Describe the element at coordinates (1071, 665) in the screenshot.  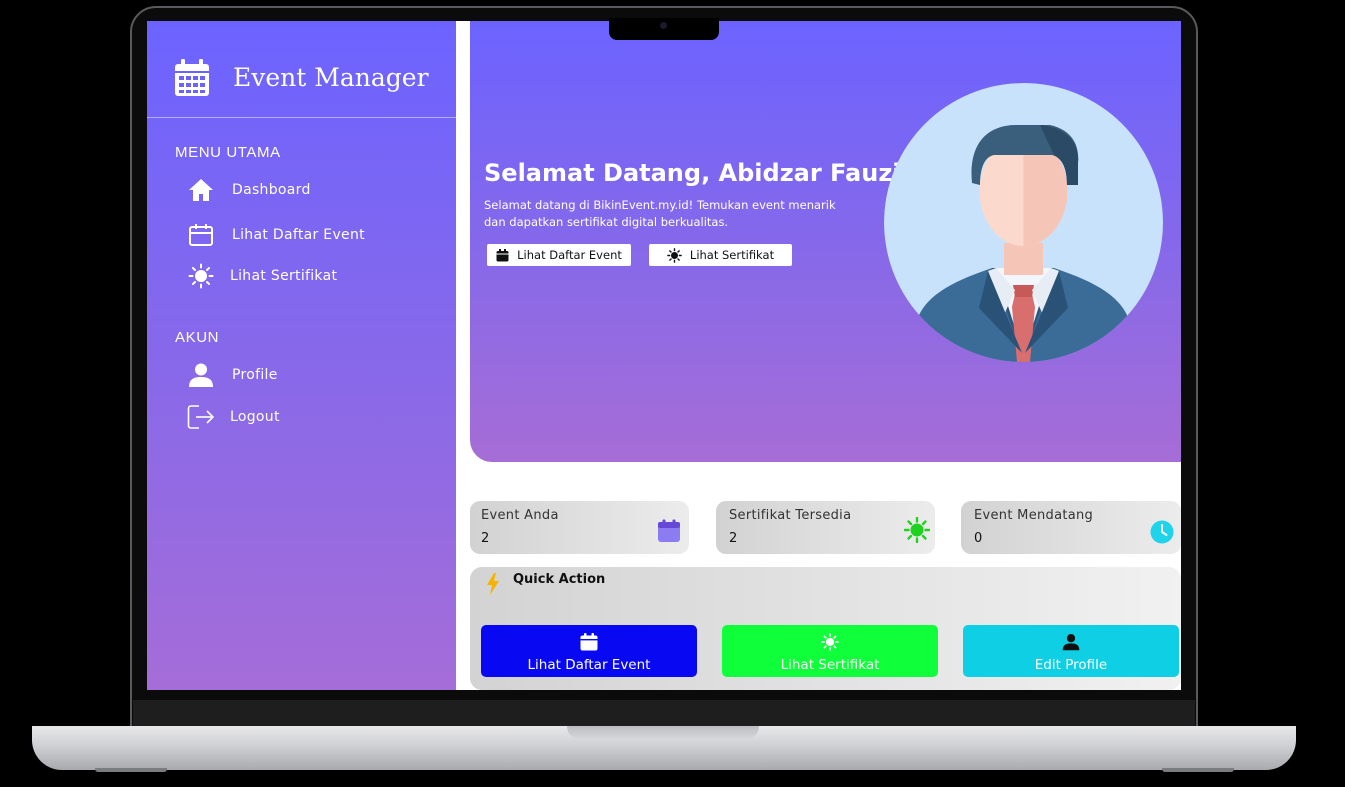
I see `quick-edit-profile-label: Edit Profile` at that location.